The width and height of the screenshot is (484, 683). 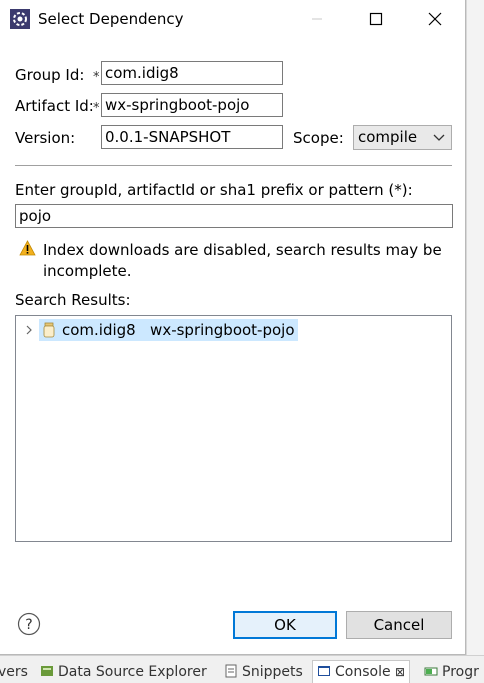 What do you see at coordinates (192, 137) in the screenshot?
I see `version-field` at bounding box center [192, 137].